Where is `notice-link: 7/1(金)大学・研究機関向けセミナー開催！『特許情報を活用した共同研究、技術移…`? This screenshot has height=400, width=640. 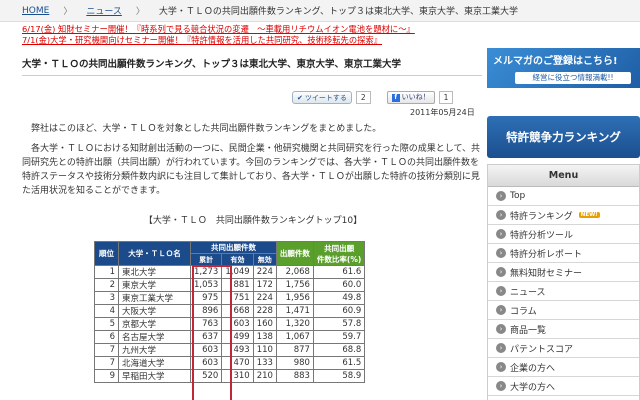
notice-link: 7/1(金)大学・研究機関向けセミナー開催！『特許情報を活用した共同研究、技術移… is located at coordinates (242, 40).